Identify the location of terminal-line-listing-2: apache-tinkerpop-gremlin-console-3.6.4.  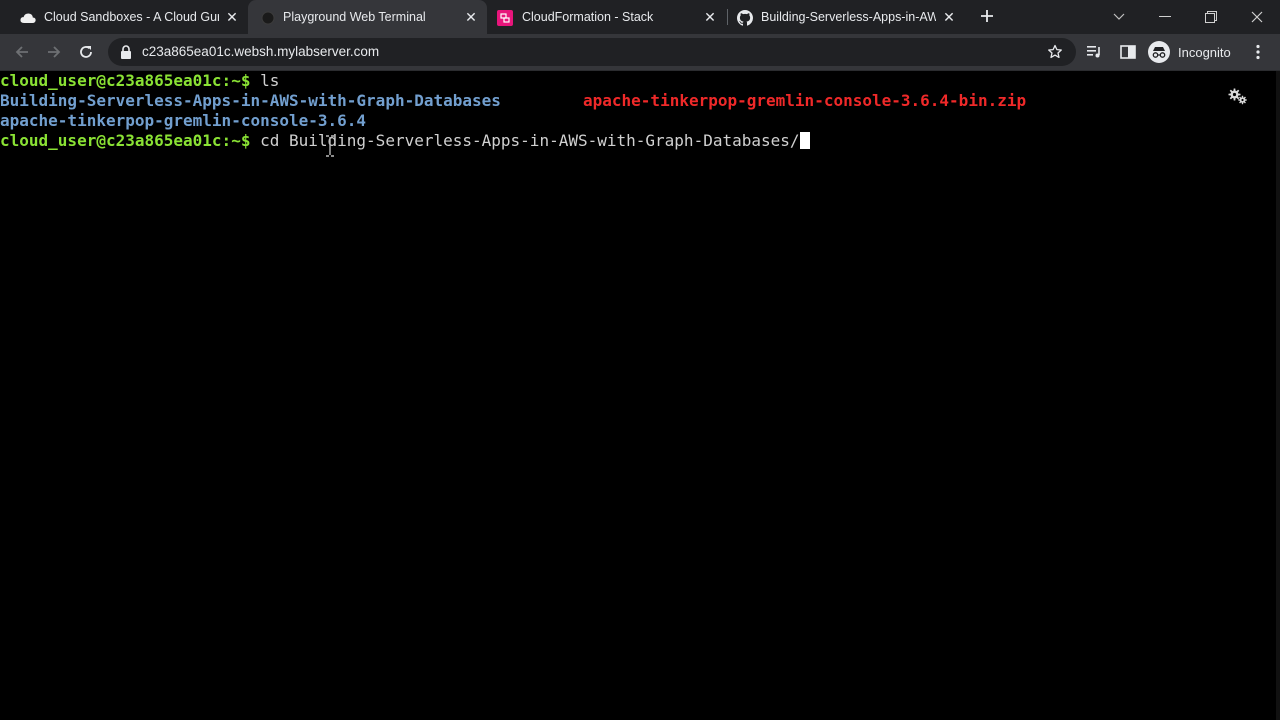
(183, 121).